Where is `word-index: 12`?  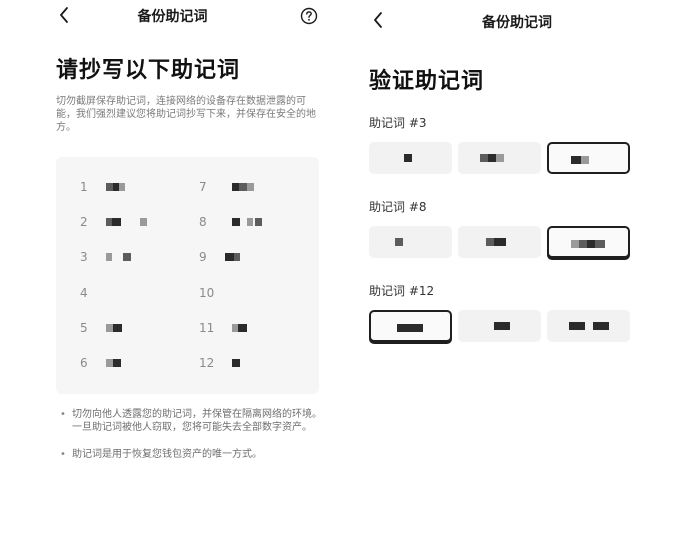
word-index: 12 is located at coordinates (207, 363).